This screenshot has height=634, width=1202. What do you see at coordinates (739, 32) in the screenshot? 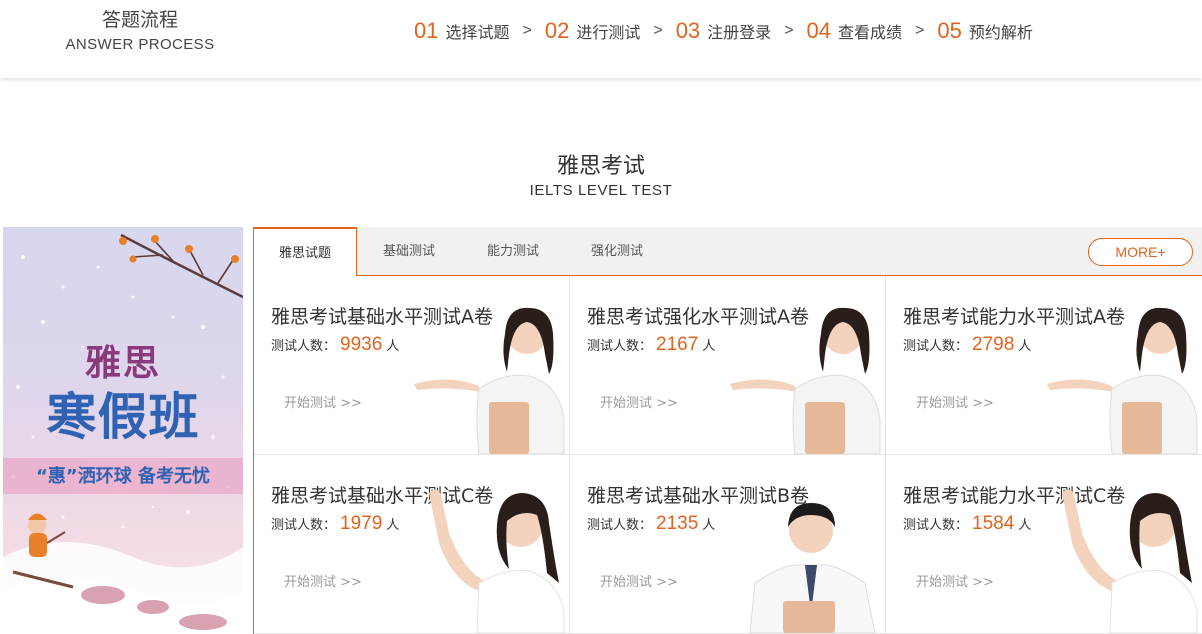
I see `step-label: 注册登录` at bounding box center [739, 32].